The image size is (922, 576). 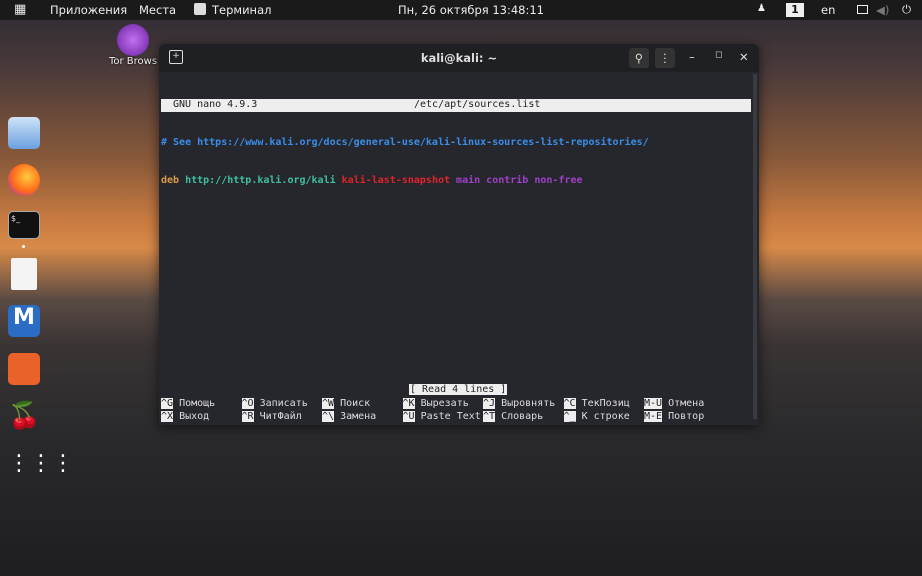 I want to click on repo-url: http://http.kali.org/kali, so click(x=260, y=180).